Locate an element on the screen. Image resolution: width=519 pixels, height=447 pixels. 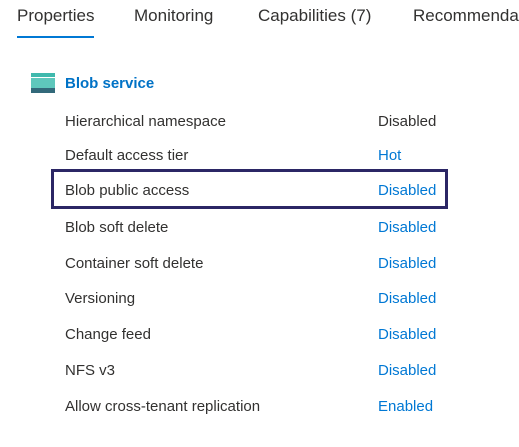
row-blob-public-access: Blob public access Disabled is located at coordinates (280, 191).